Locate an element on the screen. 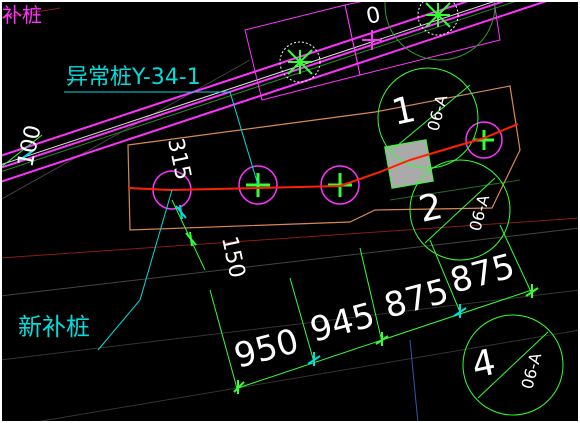 The width and height of the screenshot is (580, 423). top-left-fragment-label: 补桩 is located at coordinates (22, 15).